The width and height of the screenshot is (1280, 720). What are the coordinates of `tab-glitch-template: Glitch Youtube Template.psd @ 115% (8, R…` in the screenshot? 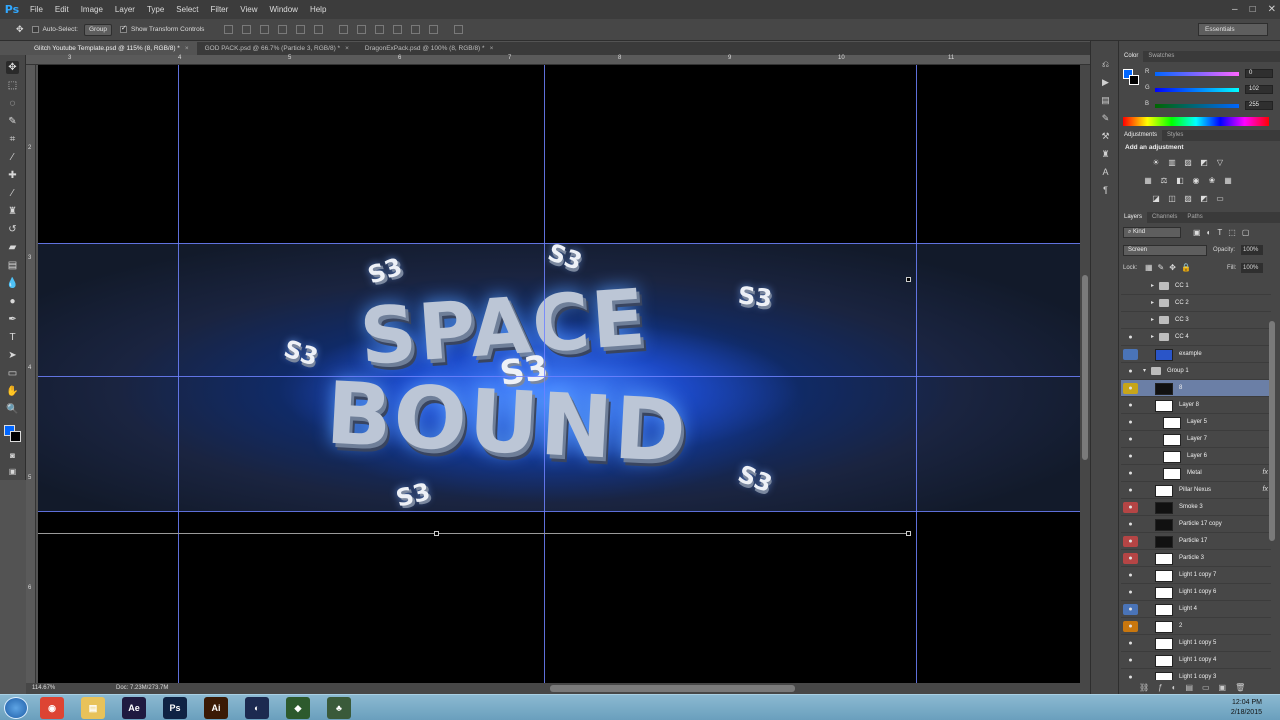 It's located at (111, 48).